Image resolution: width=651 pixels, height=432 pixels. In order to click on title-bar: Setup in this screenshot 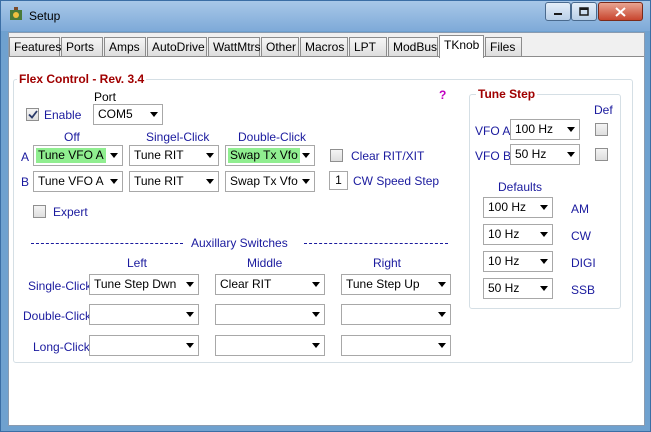, I will do `click(325, 16)`.